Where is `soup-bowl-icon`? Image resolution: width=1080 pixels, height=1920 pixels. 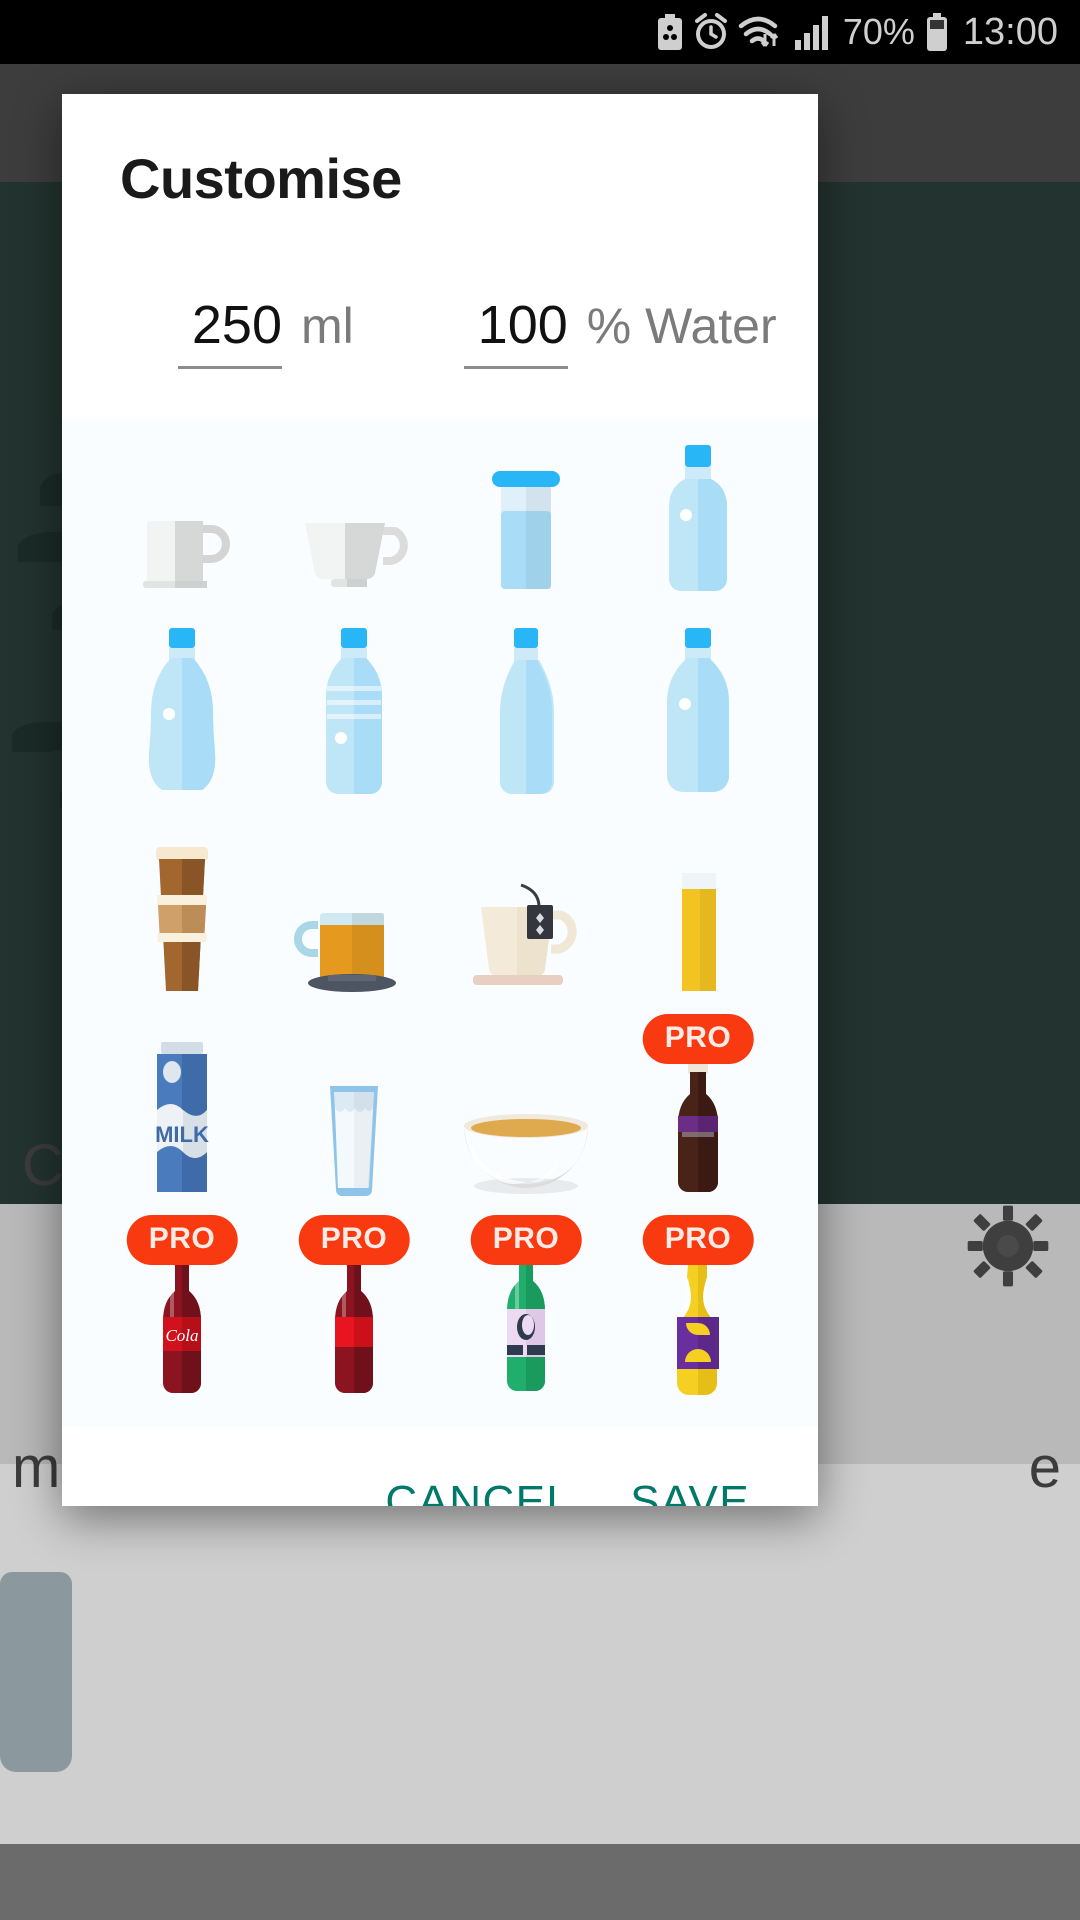 soup-bowl-icon is located at coordinates (526, 1123).